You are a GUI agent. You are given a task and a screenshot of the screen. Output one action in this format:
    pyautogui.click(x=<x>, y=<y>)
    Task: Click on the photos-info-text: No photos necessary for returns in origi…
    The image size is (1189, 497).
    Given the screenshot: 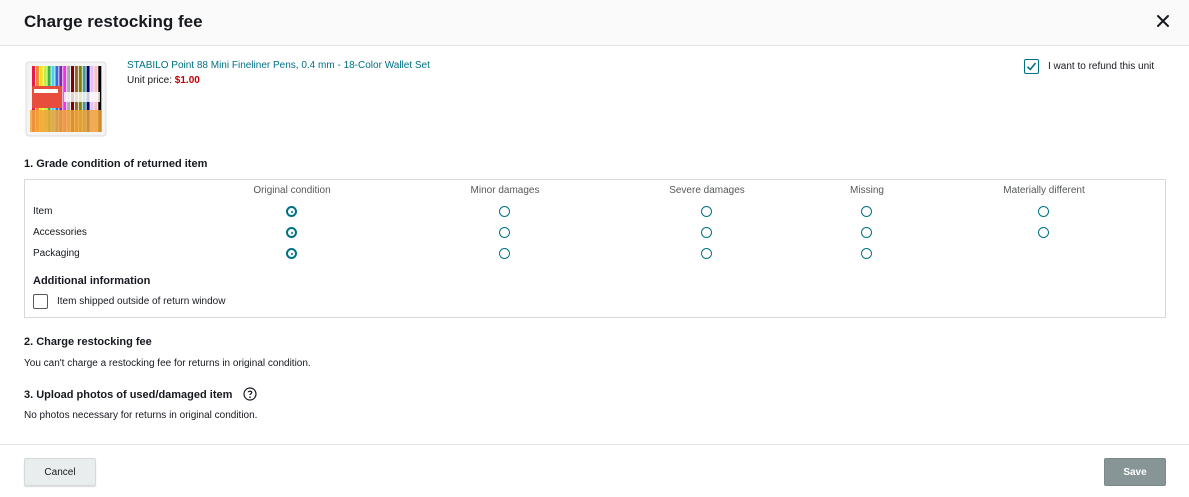 What is the action you would take?
    pyautogui.click(x=141, y=415)
    